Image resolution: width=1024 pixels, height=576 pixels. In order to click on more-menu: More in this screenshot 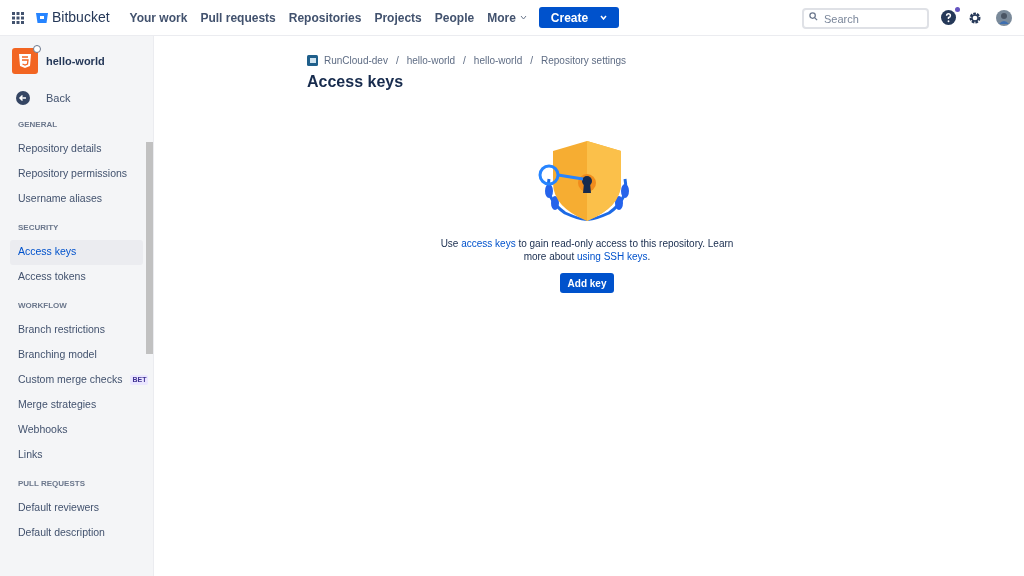, I will do `click(507, 17)`.